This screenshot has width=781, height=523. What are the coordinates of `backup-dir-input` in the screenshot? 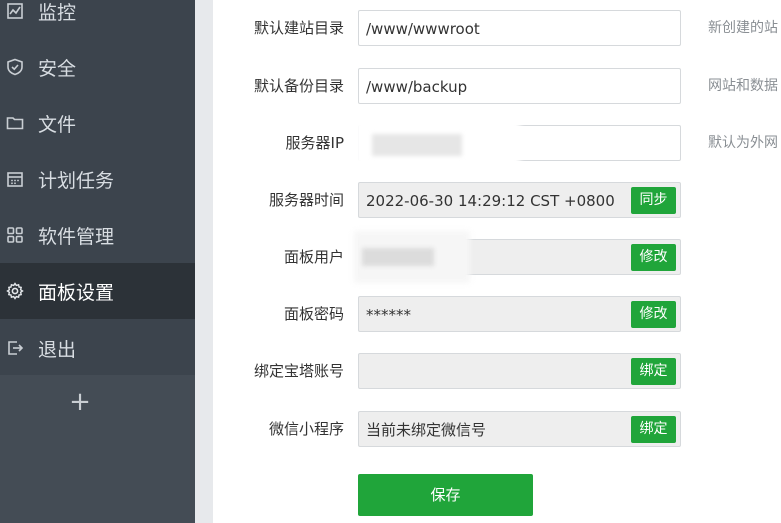 It's located at (523, 87).